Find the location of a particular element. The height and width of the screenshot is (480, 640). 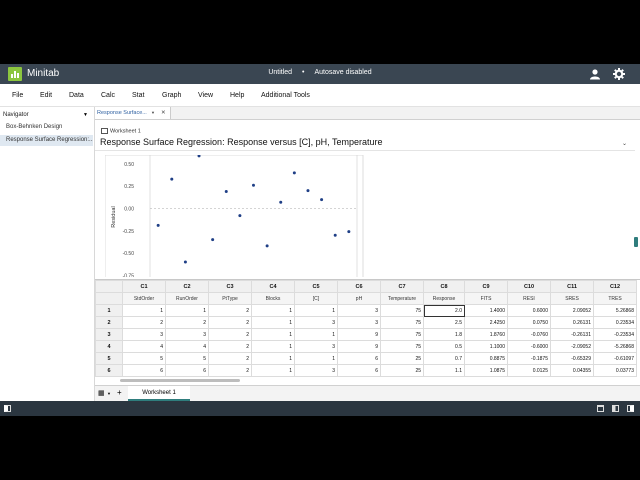

grid-cell: 25 is located at coordinates (402, 358).